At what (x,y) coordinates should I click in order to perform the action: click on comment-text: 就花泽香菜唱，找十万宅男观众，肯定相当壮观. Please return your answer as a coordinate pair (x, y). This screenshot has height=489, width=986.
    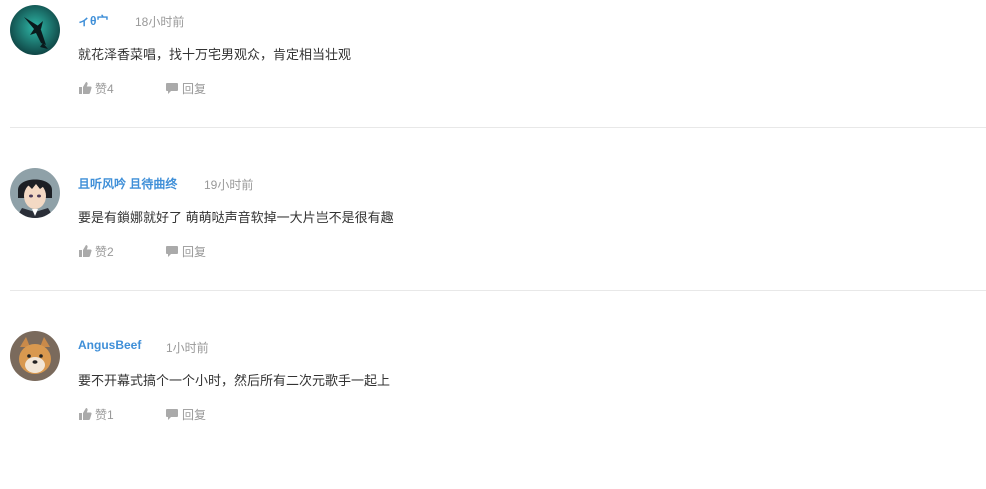
    Looking at the image, I should click on (215, 54).